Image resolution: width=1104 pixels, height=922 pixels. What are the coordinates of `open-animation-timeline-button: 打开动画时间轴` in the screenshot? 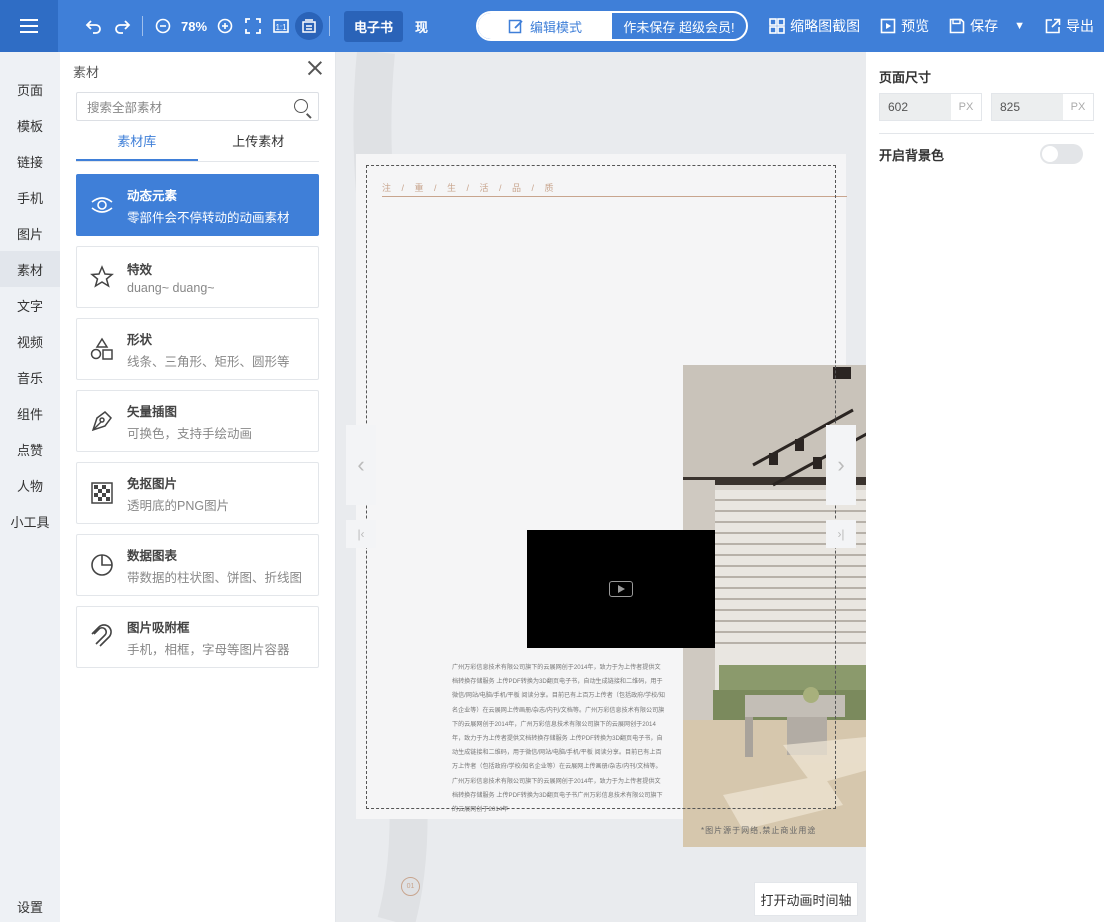 It's located at (806, 899).